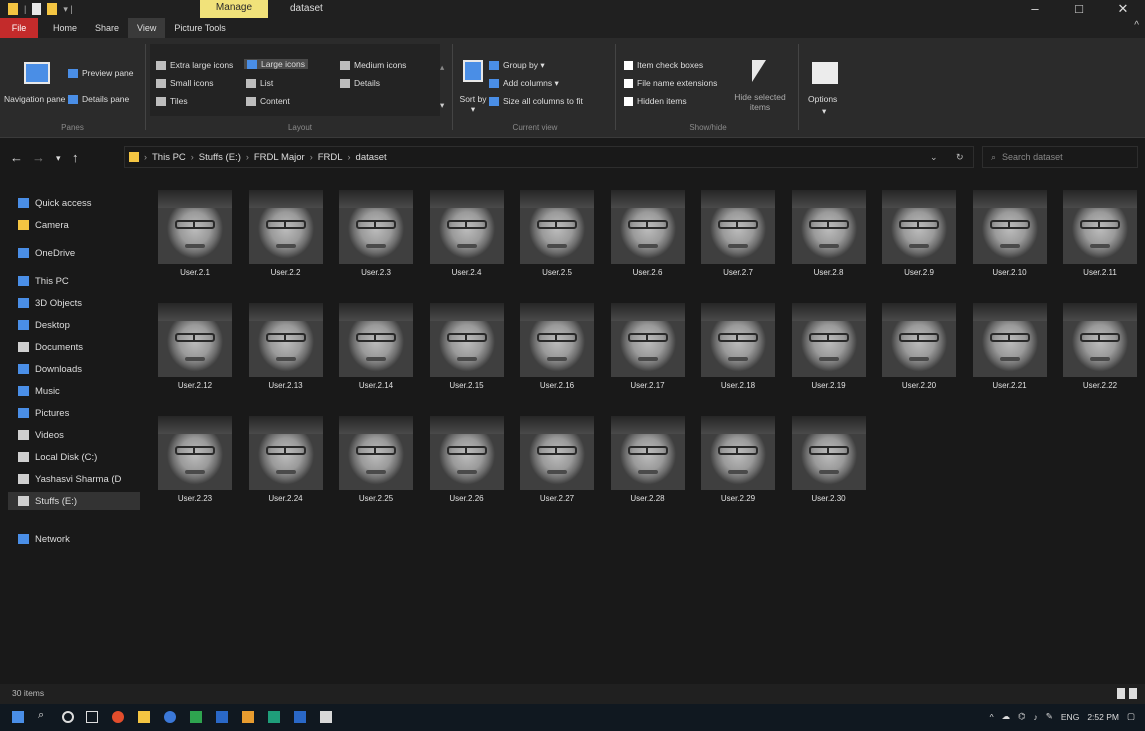  Describe the element at coordinates (195, 353) in the screenshot. I see `file-item: User.2.12` at that location.